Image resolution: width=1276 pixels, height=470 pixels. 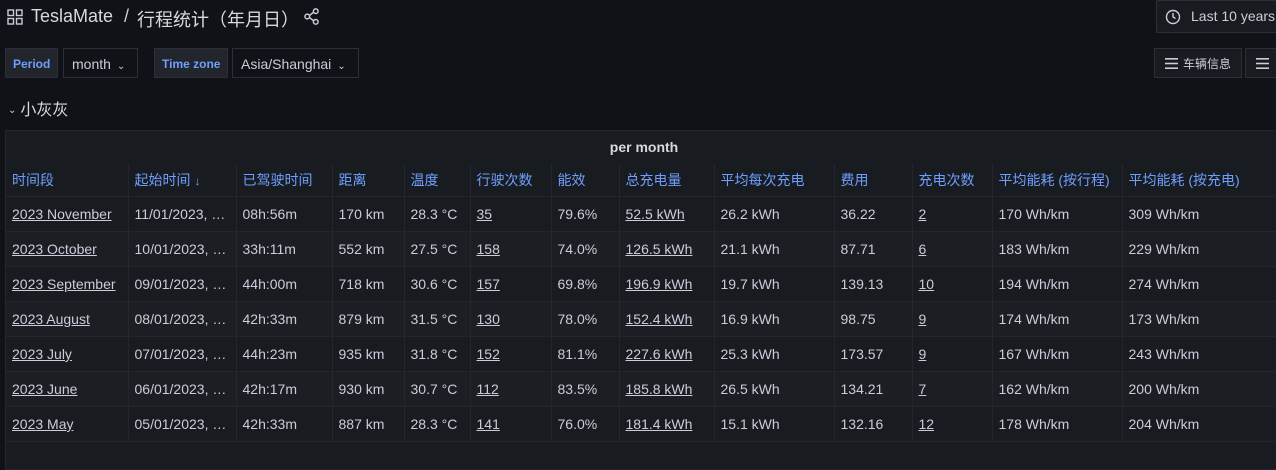 I want to click on share-icon, so click(x=311, y=16).